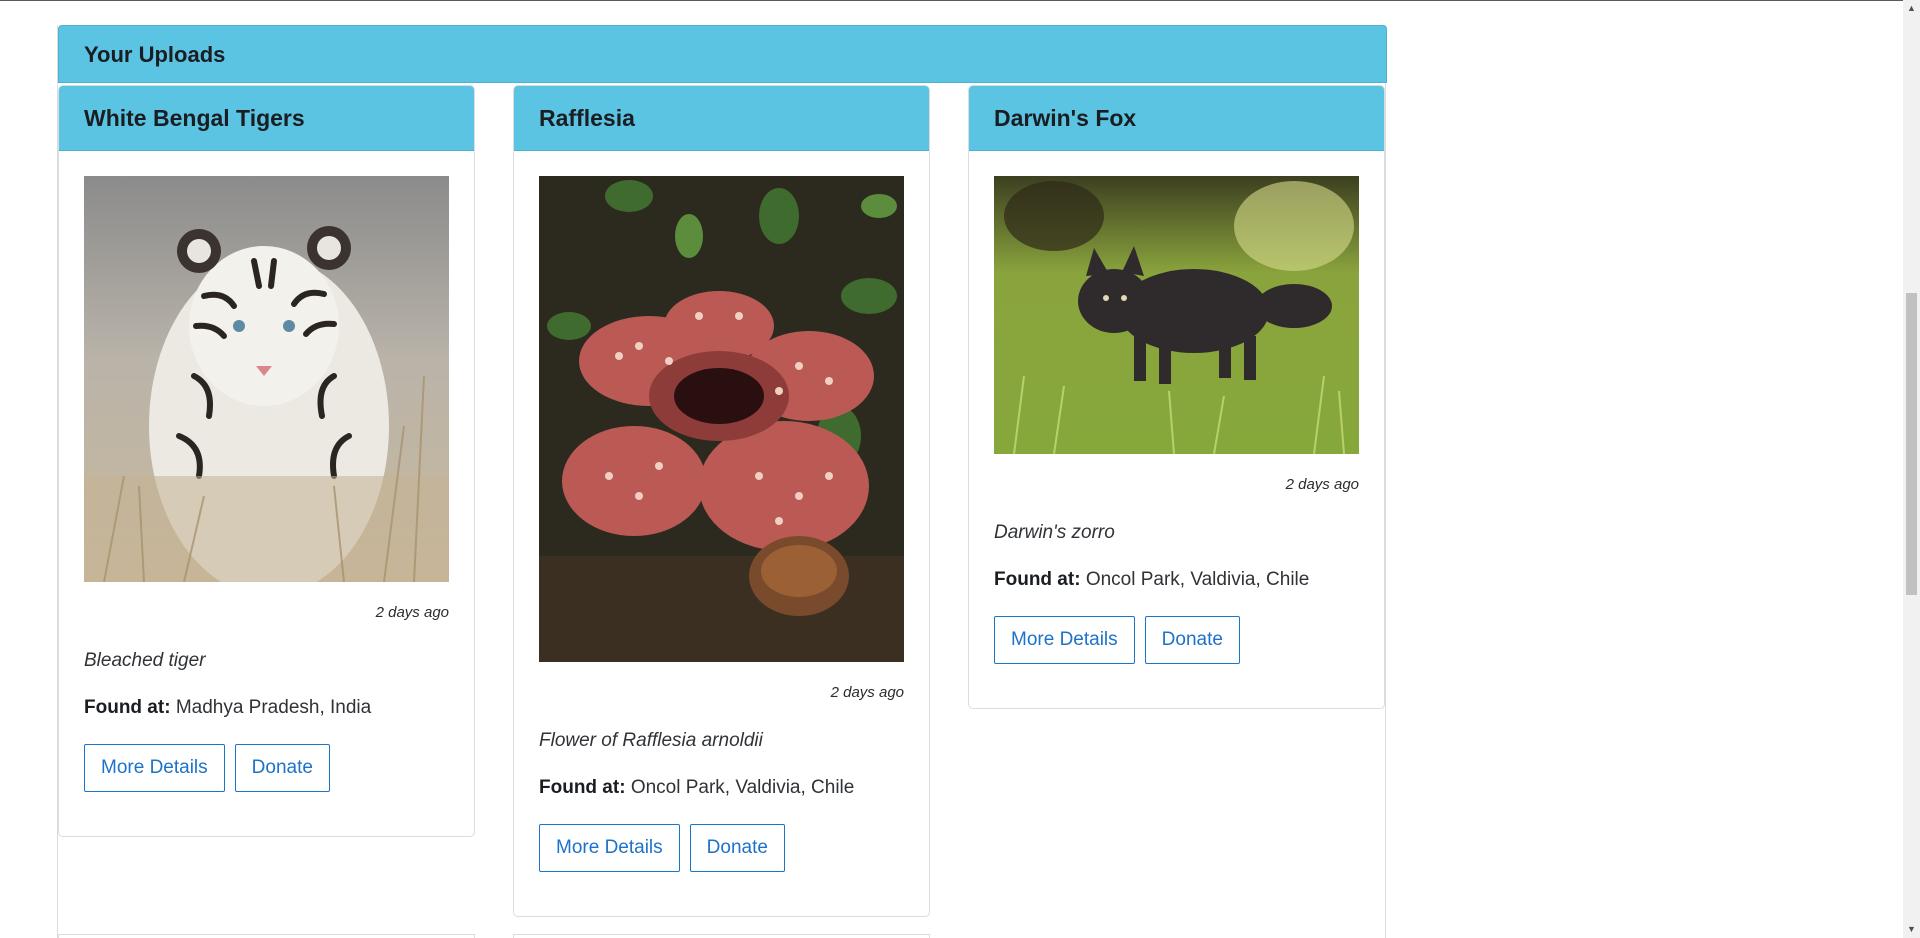 The width and height of the screenshot is (1920, 938). What do you see at coordinates (1176, 118) in the screenshot?
I see `card-header: Darwin's Fox` at bounding box center [1176, 118].